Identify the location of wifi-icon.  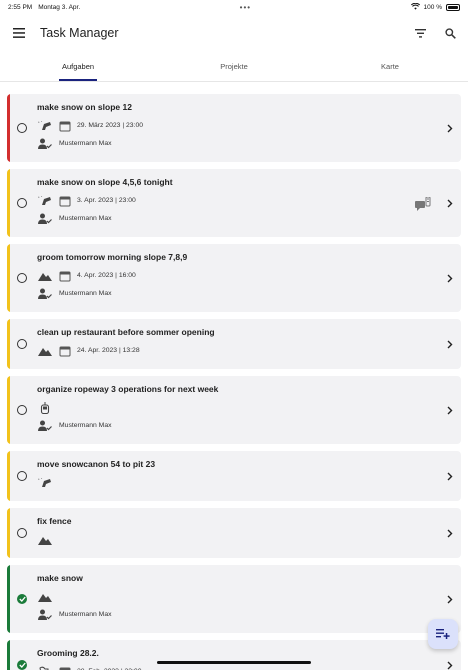
(415, 7).